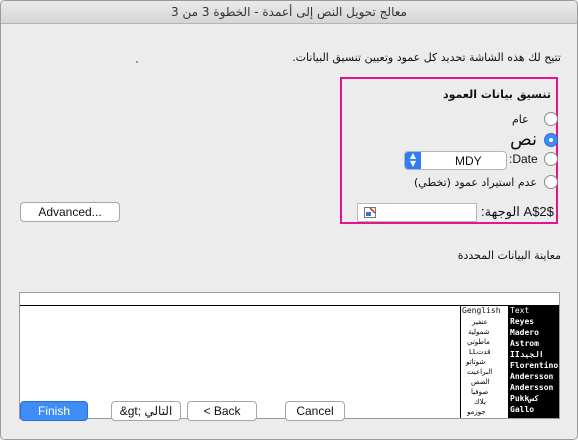 This screenshot has width=578, height=440. Describe the element at coordinates (509, 255) in the screenshot. I see `preview-label: معاينة البيانات المحددة` at that location.